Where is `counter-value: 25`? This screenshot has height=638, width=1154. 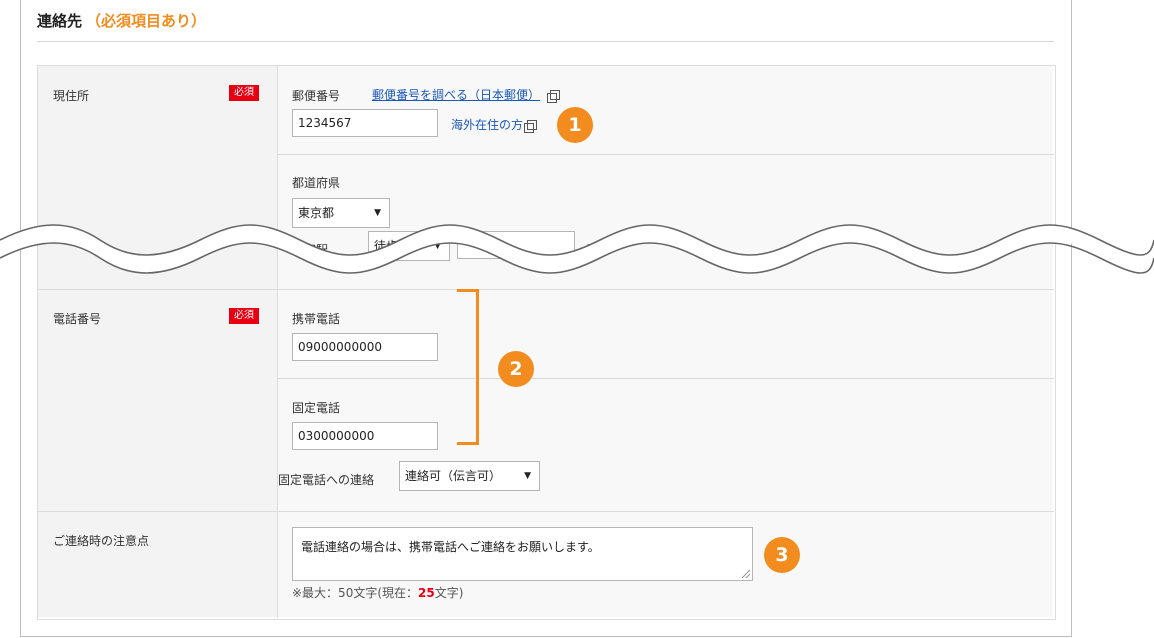
counter-value: 25 is located at coordinates (426, 593).